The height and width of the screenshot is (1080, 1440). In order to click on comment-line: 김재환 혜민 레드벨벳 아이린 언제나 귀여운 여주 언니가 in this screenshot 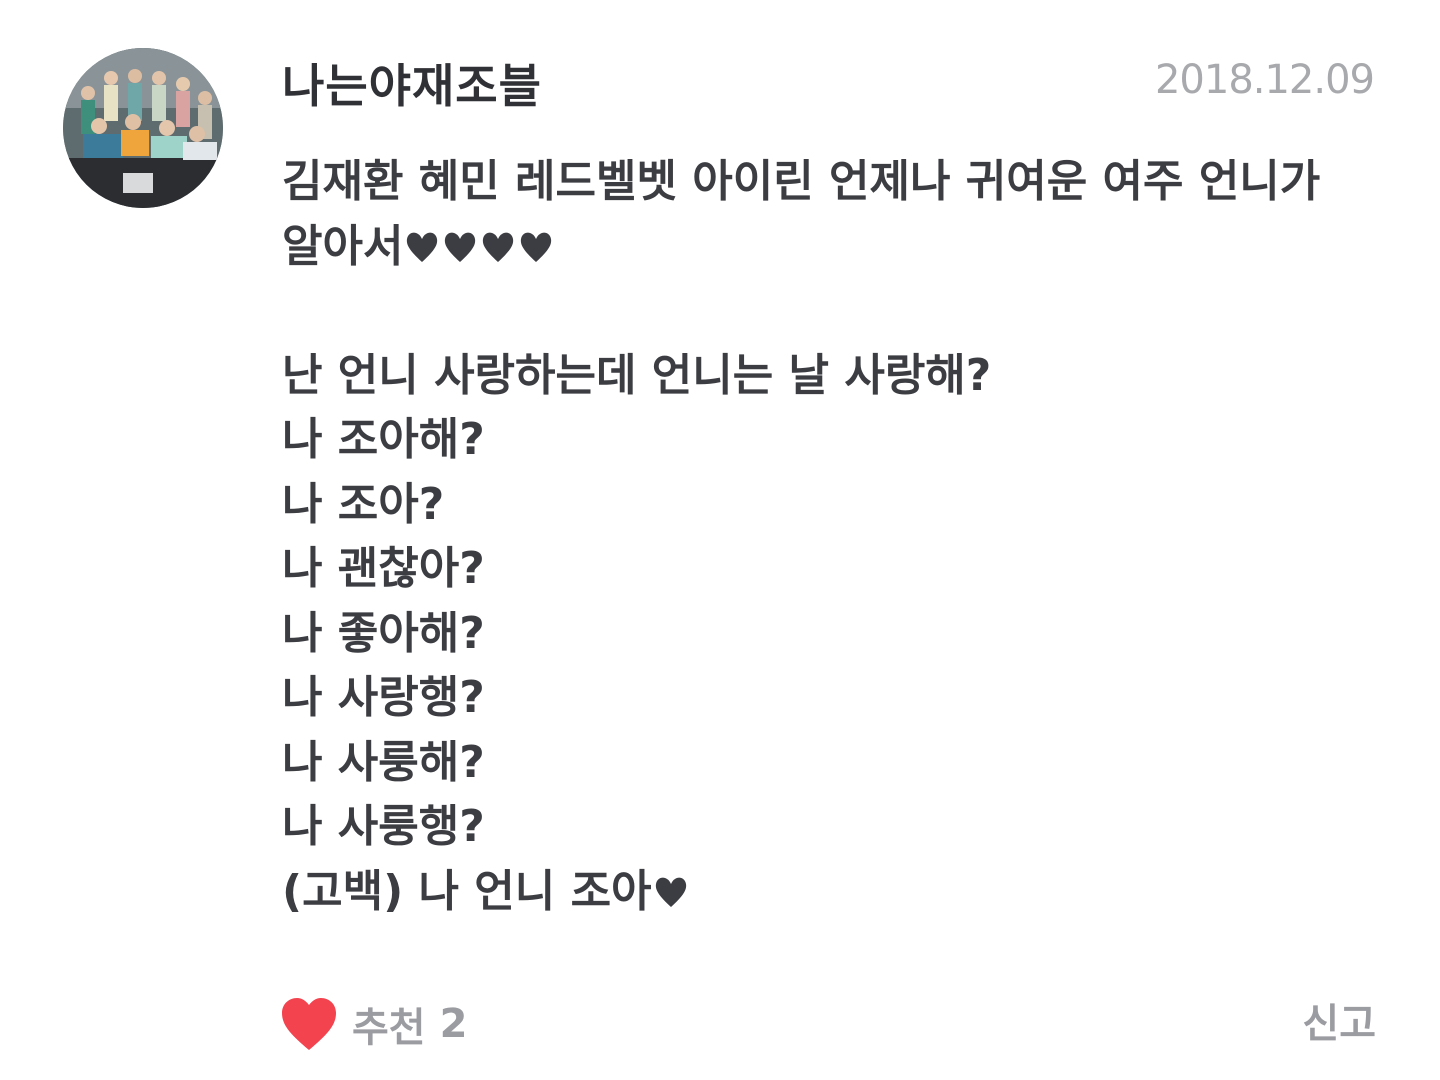, I will do `click(801, 181)`.